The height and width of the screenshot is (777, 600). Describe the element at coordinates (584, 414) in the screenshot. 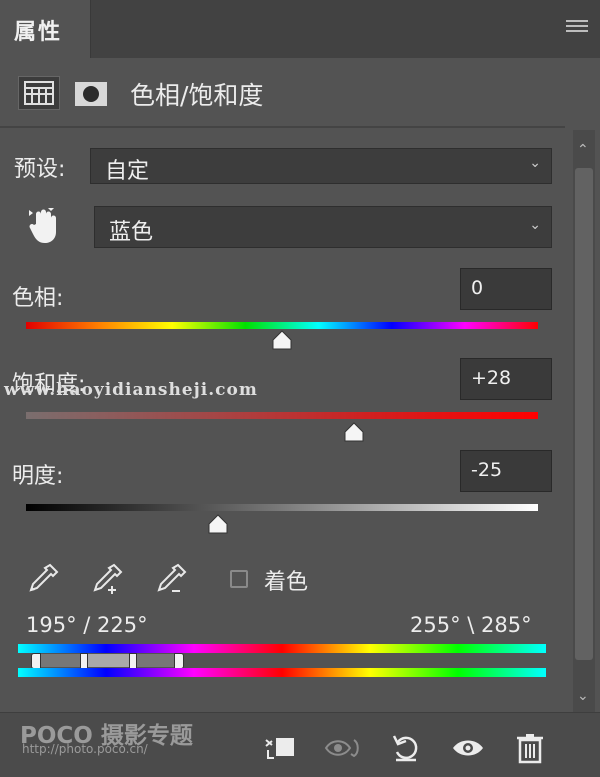

I see `scrollbar-thumb` at that location.